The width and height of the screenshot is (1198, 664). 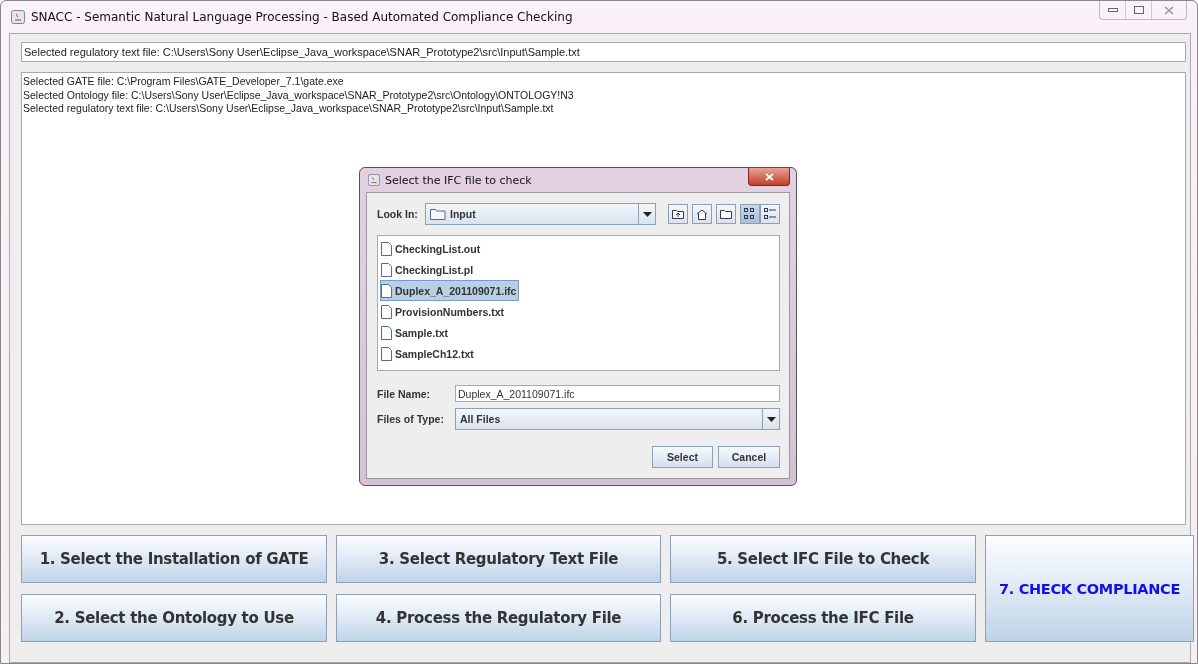 I want to click on file-item: CheckingList.out, so click(x=432, y=248).